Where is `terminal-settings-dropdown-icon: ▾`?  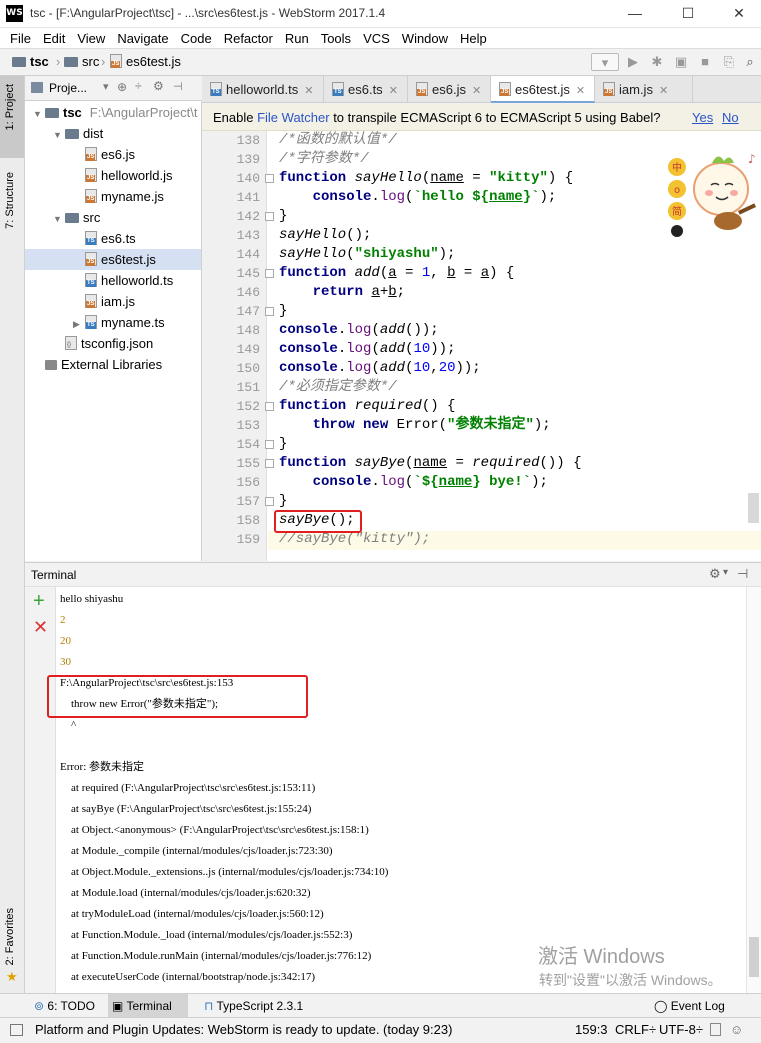 terminal-settings-dropdown-icon: ▾ is located at coordinates (725, 572).